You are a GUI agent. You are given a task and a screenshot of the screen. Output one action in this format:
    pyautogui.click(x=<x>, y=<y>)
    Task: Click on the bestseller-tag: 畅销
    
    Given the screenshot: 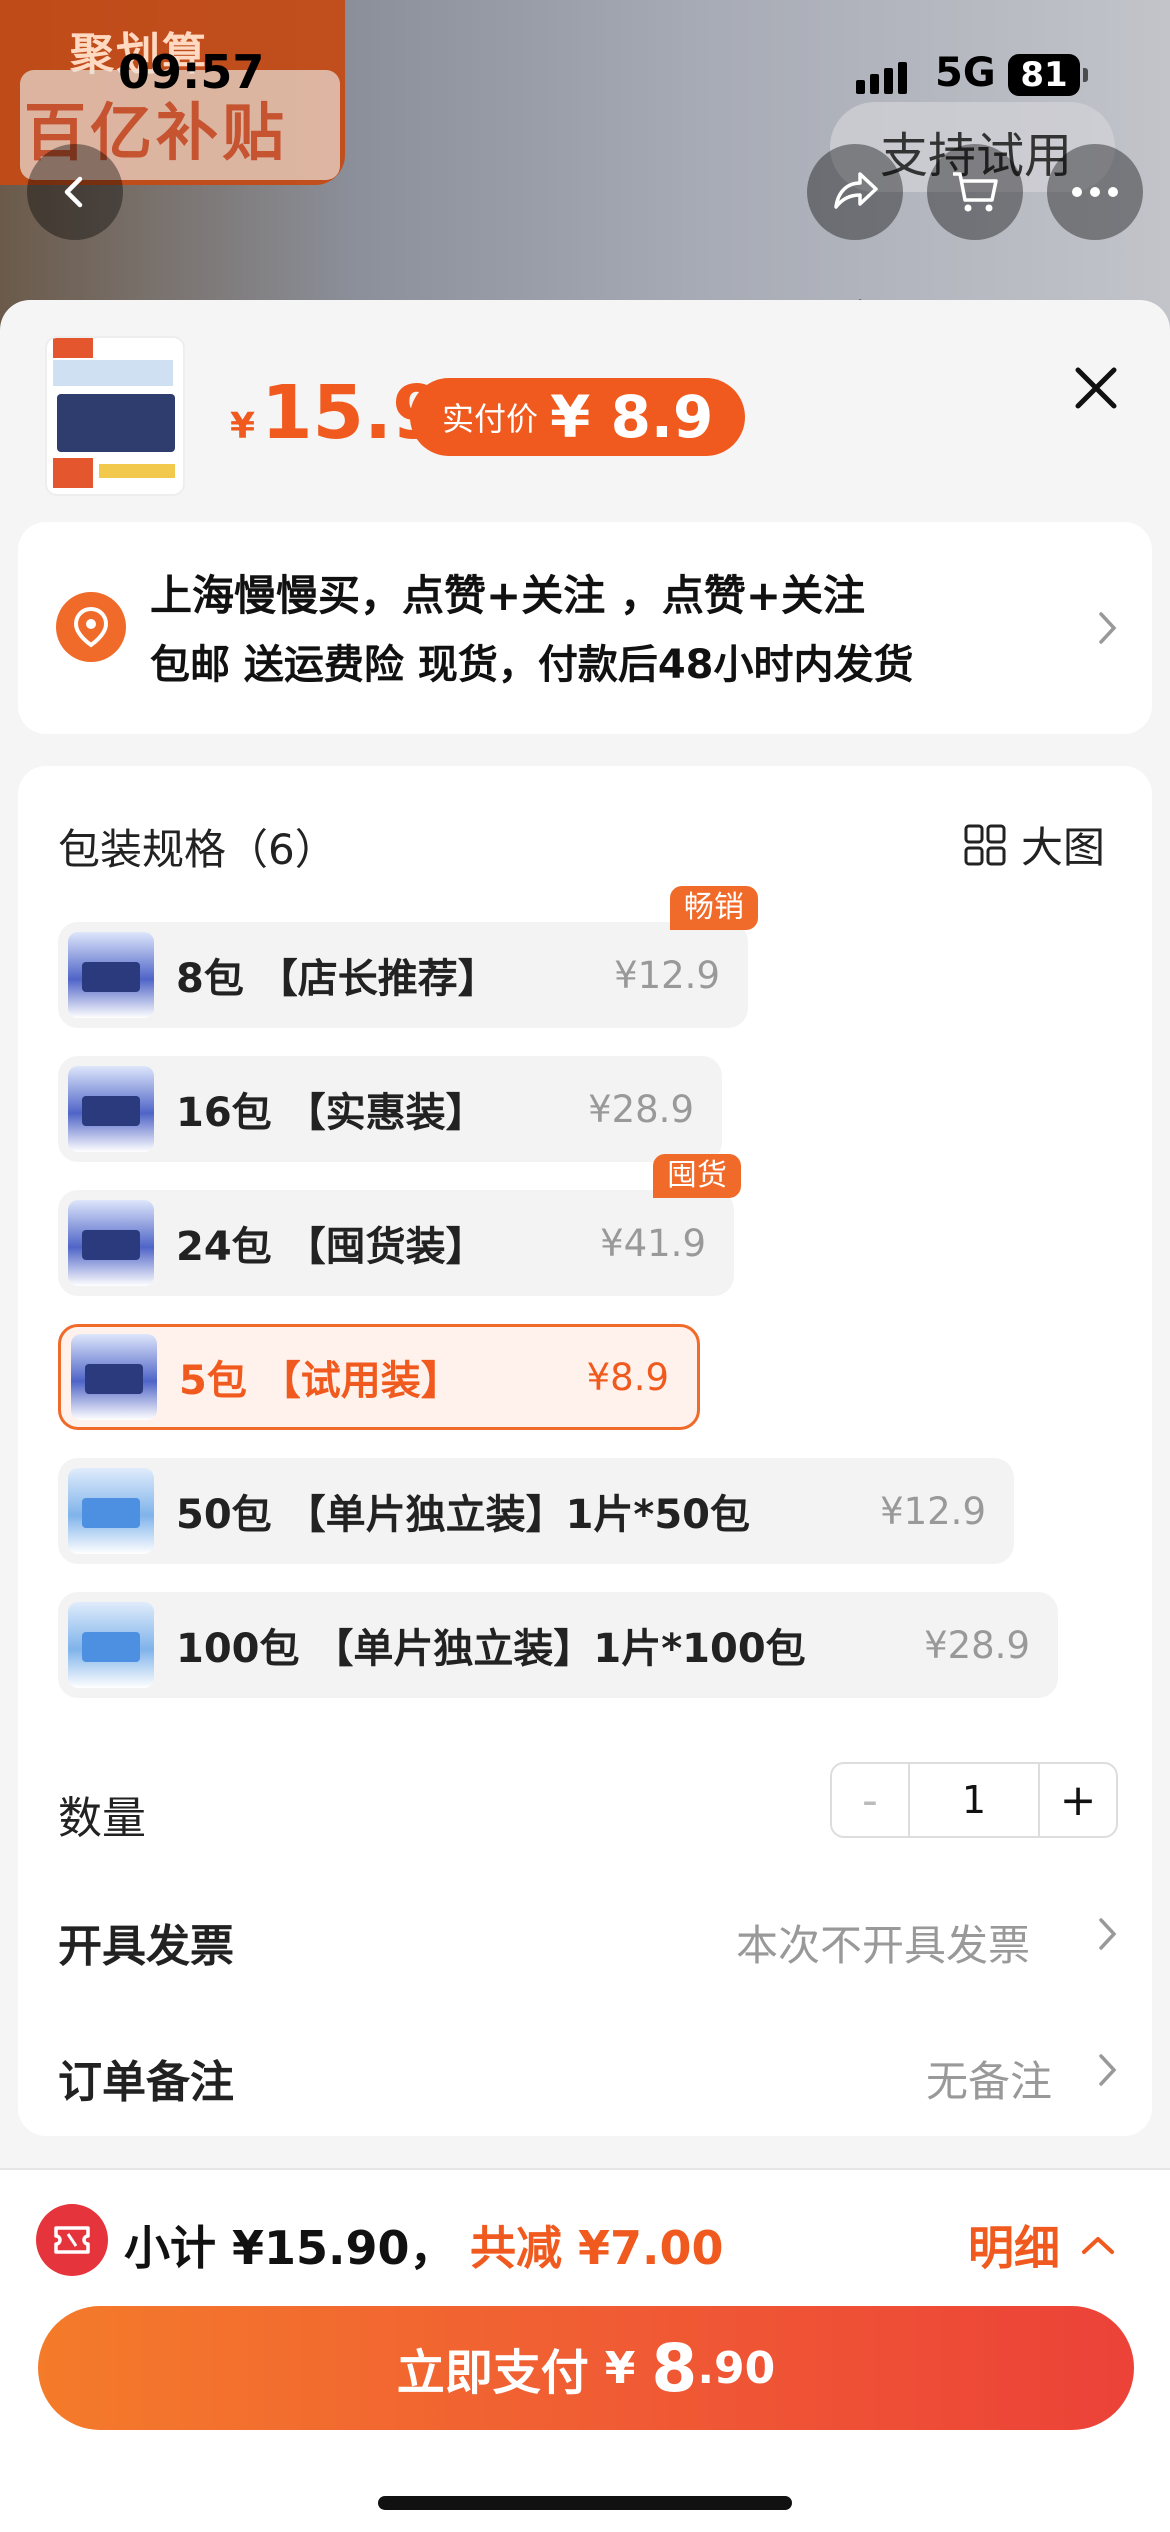 What is the action you would take?
    pyautogui.click(x=714, y=908)
    